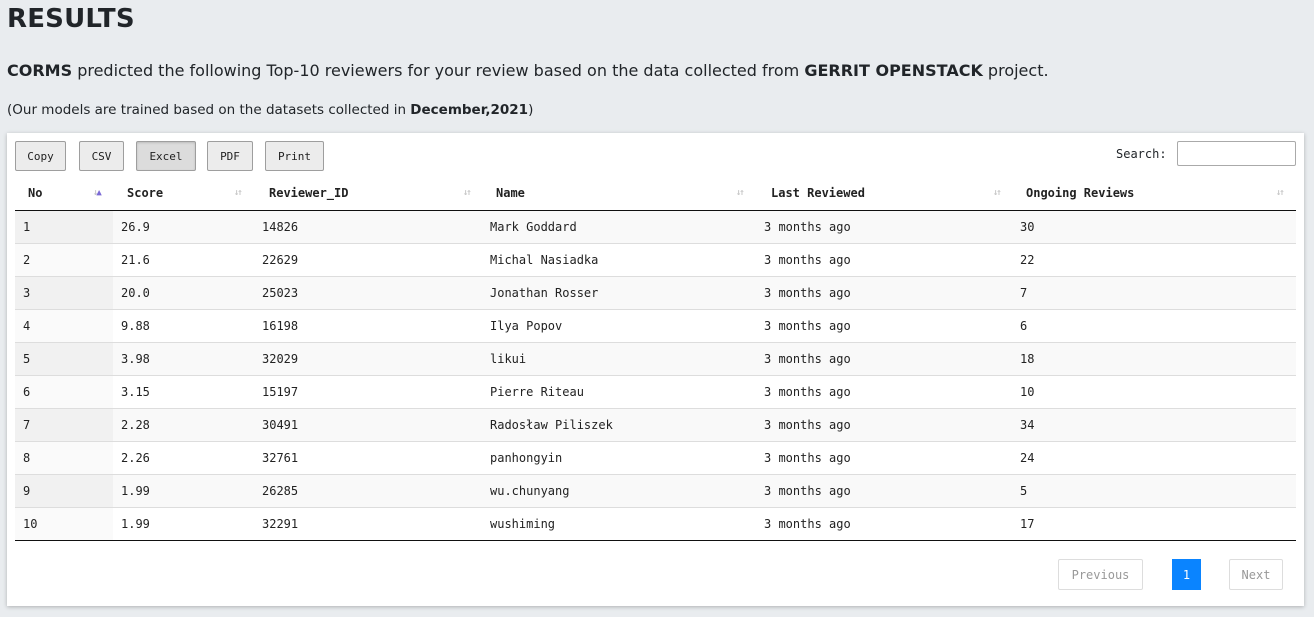 The image size is (1314, 617). I want to click on cell-reviewer-id: 22629, so click(369, 260).